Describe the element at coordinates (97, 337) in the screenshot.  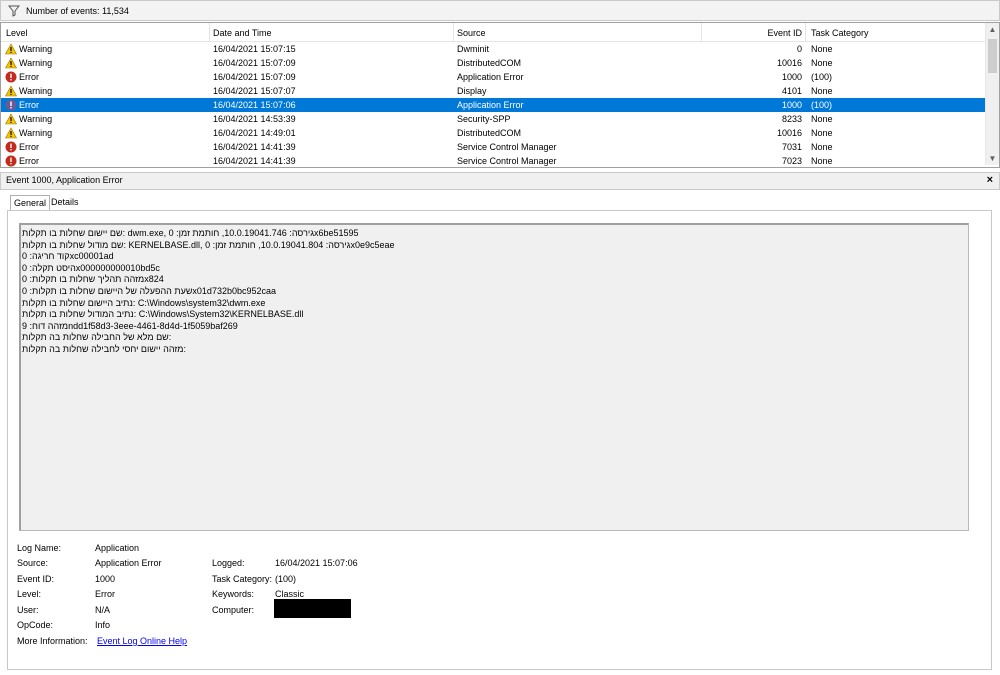
I see `description-line: שם מלא של החבילה שחלות בה תקלות:` at that location.